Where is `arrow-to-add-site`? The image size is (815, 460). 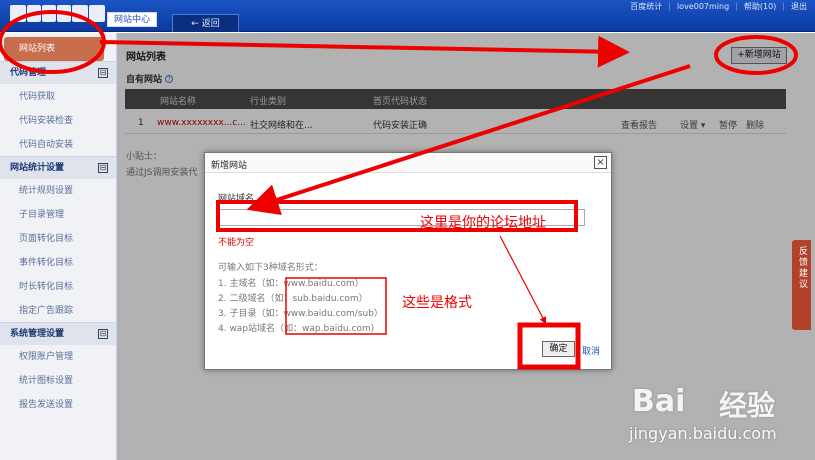
arrow-to-add-site is located at coordinates (364, 51).